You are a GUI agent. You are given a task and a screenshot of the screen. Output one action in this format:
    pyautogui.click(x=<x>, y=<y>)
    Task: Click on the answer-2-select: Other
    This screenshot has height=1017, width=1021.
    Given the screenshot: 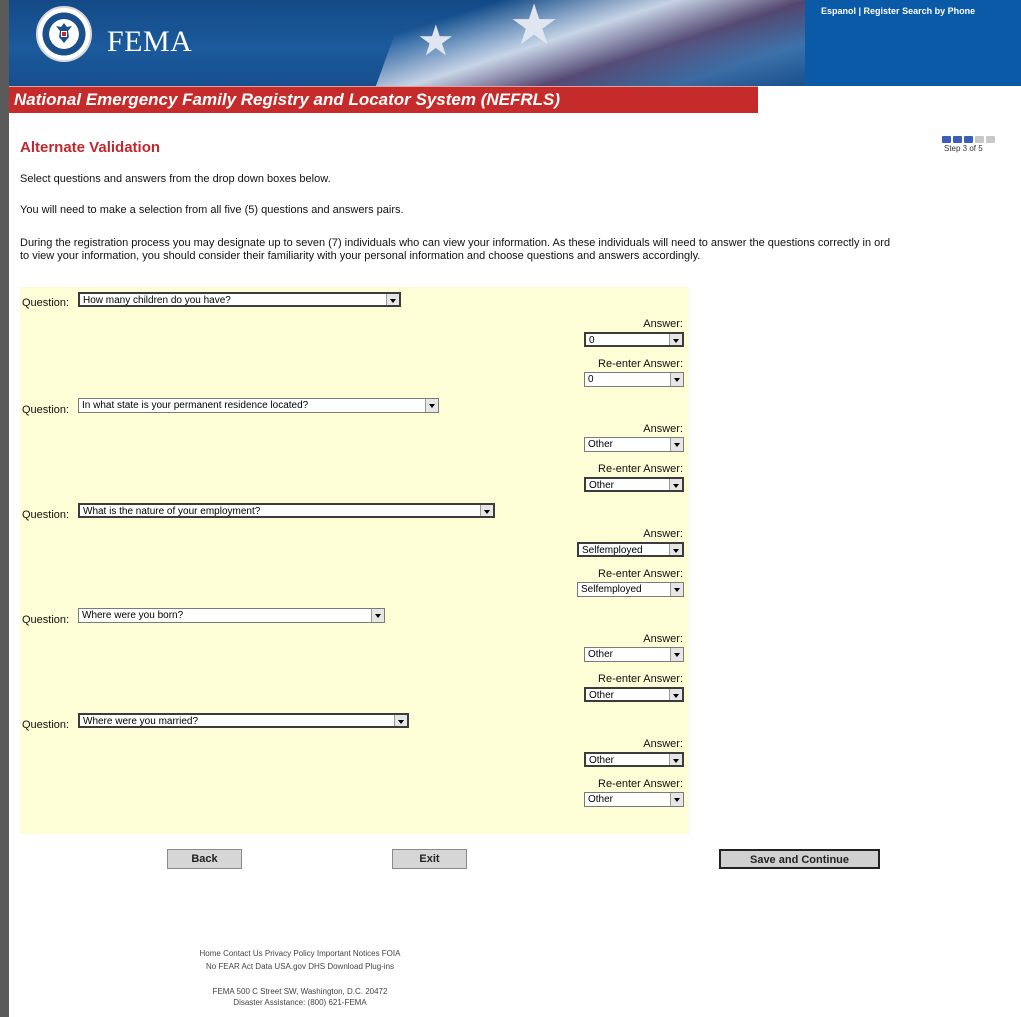 What is the action you would take?
    pyautogui.click(x=634, y=444)
    